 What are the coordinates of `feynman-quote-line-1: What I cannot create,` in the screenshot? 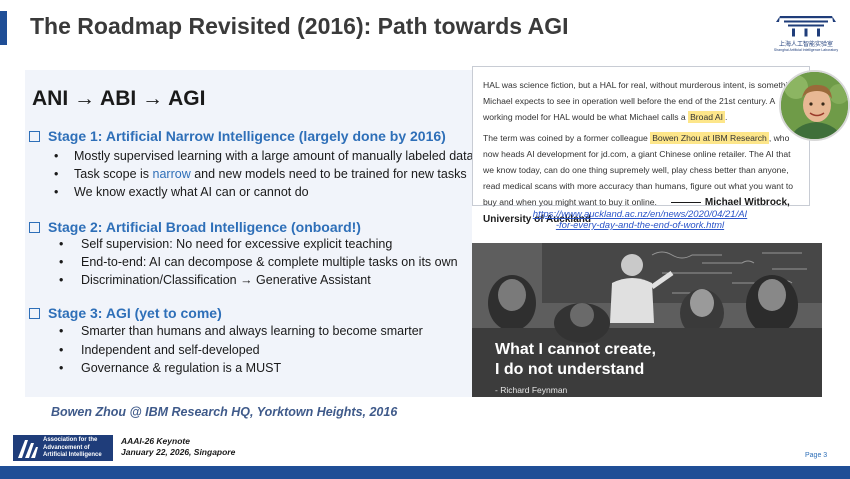 It's located at (575, 349).